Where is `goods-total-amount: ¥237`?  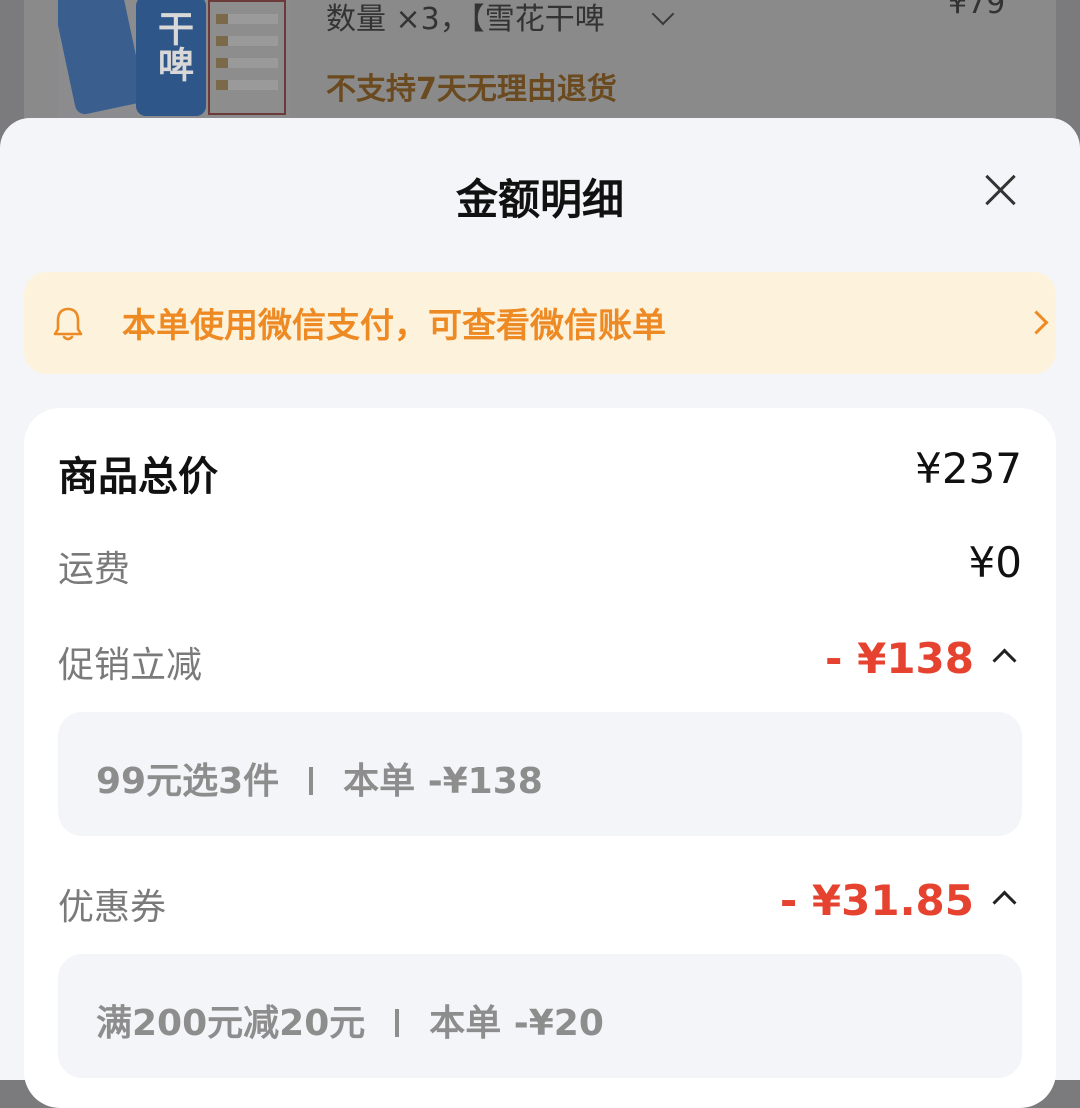 goods-total-amount: ¥237 is located at coordinates (968, 468).